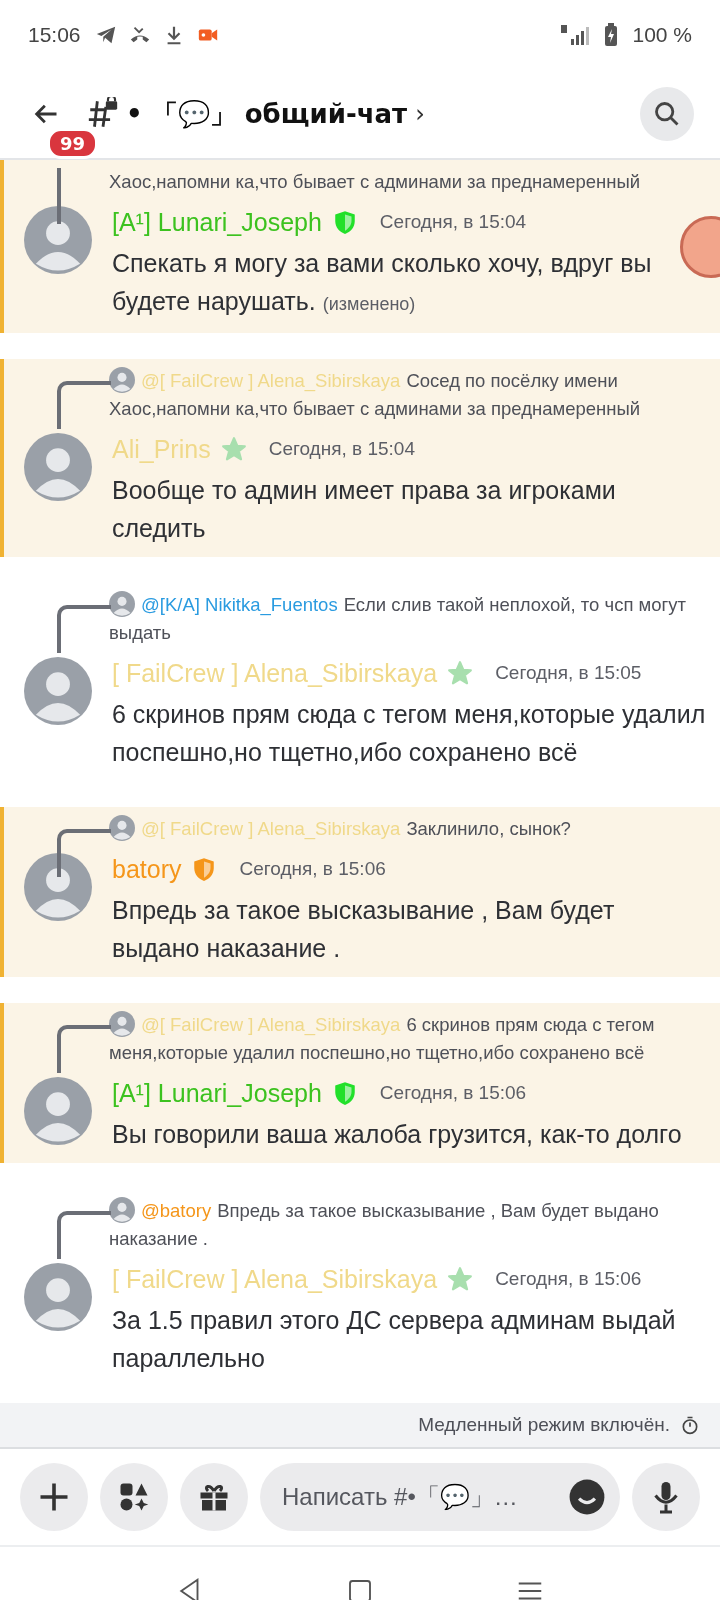  What do you see at coordinates (407, 395) in the screenshot?
I see `reply-preview: @[ FailCrew ] Alena_Sibirskaya Сосед по посёлку имени Хаос,напомни ка,что бывает с админами за преднамеренный` at bounding box center [407, 395].